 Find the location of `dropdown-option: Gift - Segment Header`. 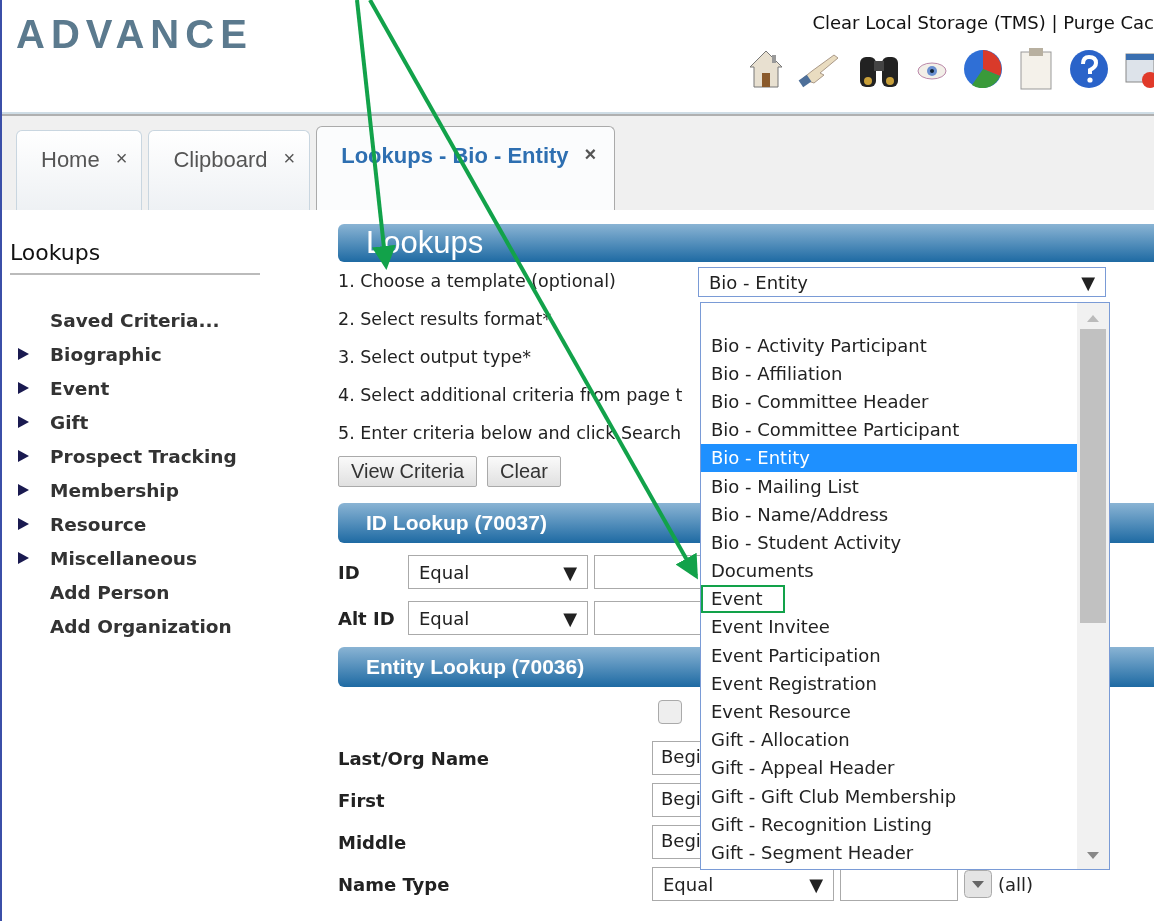

dropdown-option: Gift - Segment Header is located at coordinates (889, 852).